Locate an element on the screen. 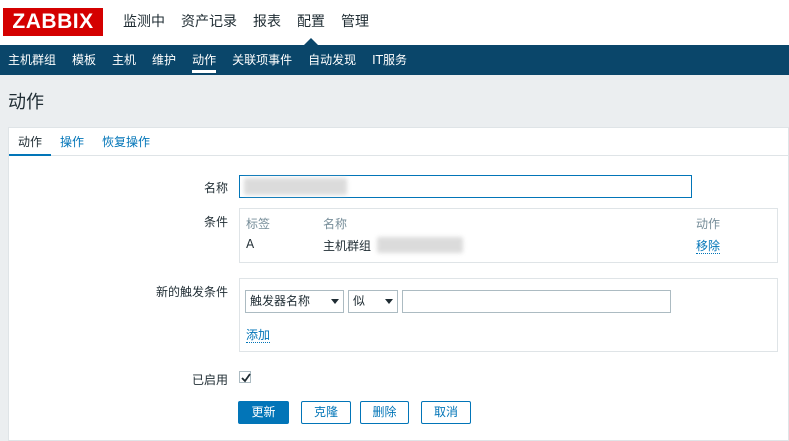  submenu-hosts: 主机 is located at coordinates (124, 60).